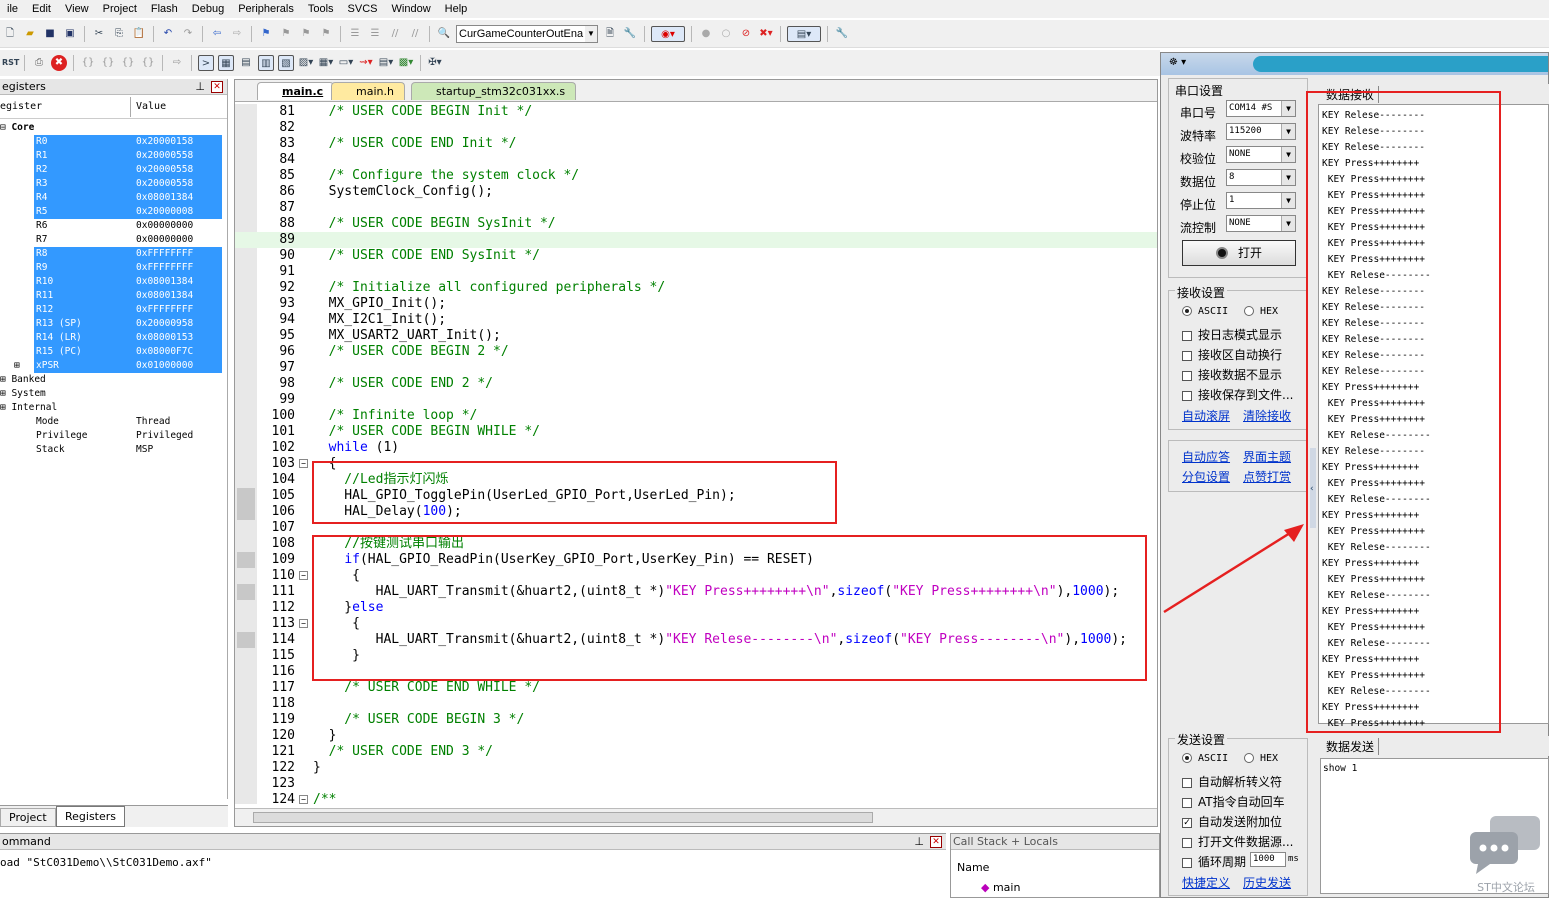  Describe the element at coordinates (128, 63) in the screenshot. I see `step-out-icon: {}` at that location.